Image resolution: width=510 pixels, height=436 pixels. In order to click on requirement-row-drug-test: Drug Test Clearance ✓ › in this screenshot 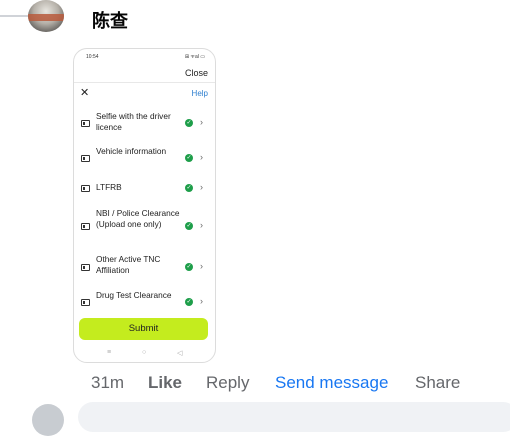, I will do `click(144, 302)`.